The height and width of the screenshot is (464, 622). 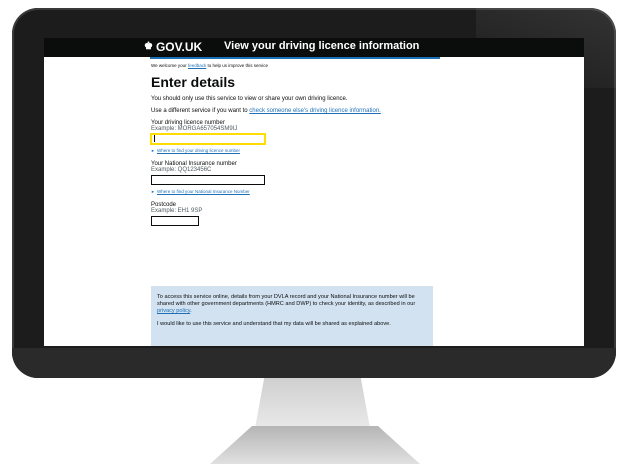 What do you see at coordinates (314, 363) in the screenshot?
I see `monitor-bezel-bottom` at bounding box center [314, 363].